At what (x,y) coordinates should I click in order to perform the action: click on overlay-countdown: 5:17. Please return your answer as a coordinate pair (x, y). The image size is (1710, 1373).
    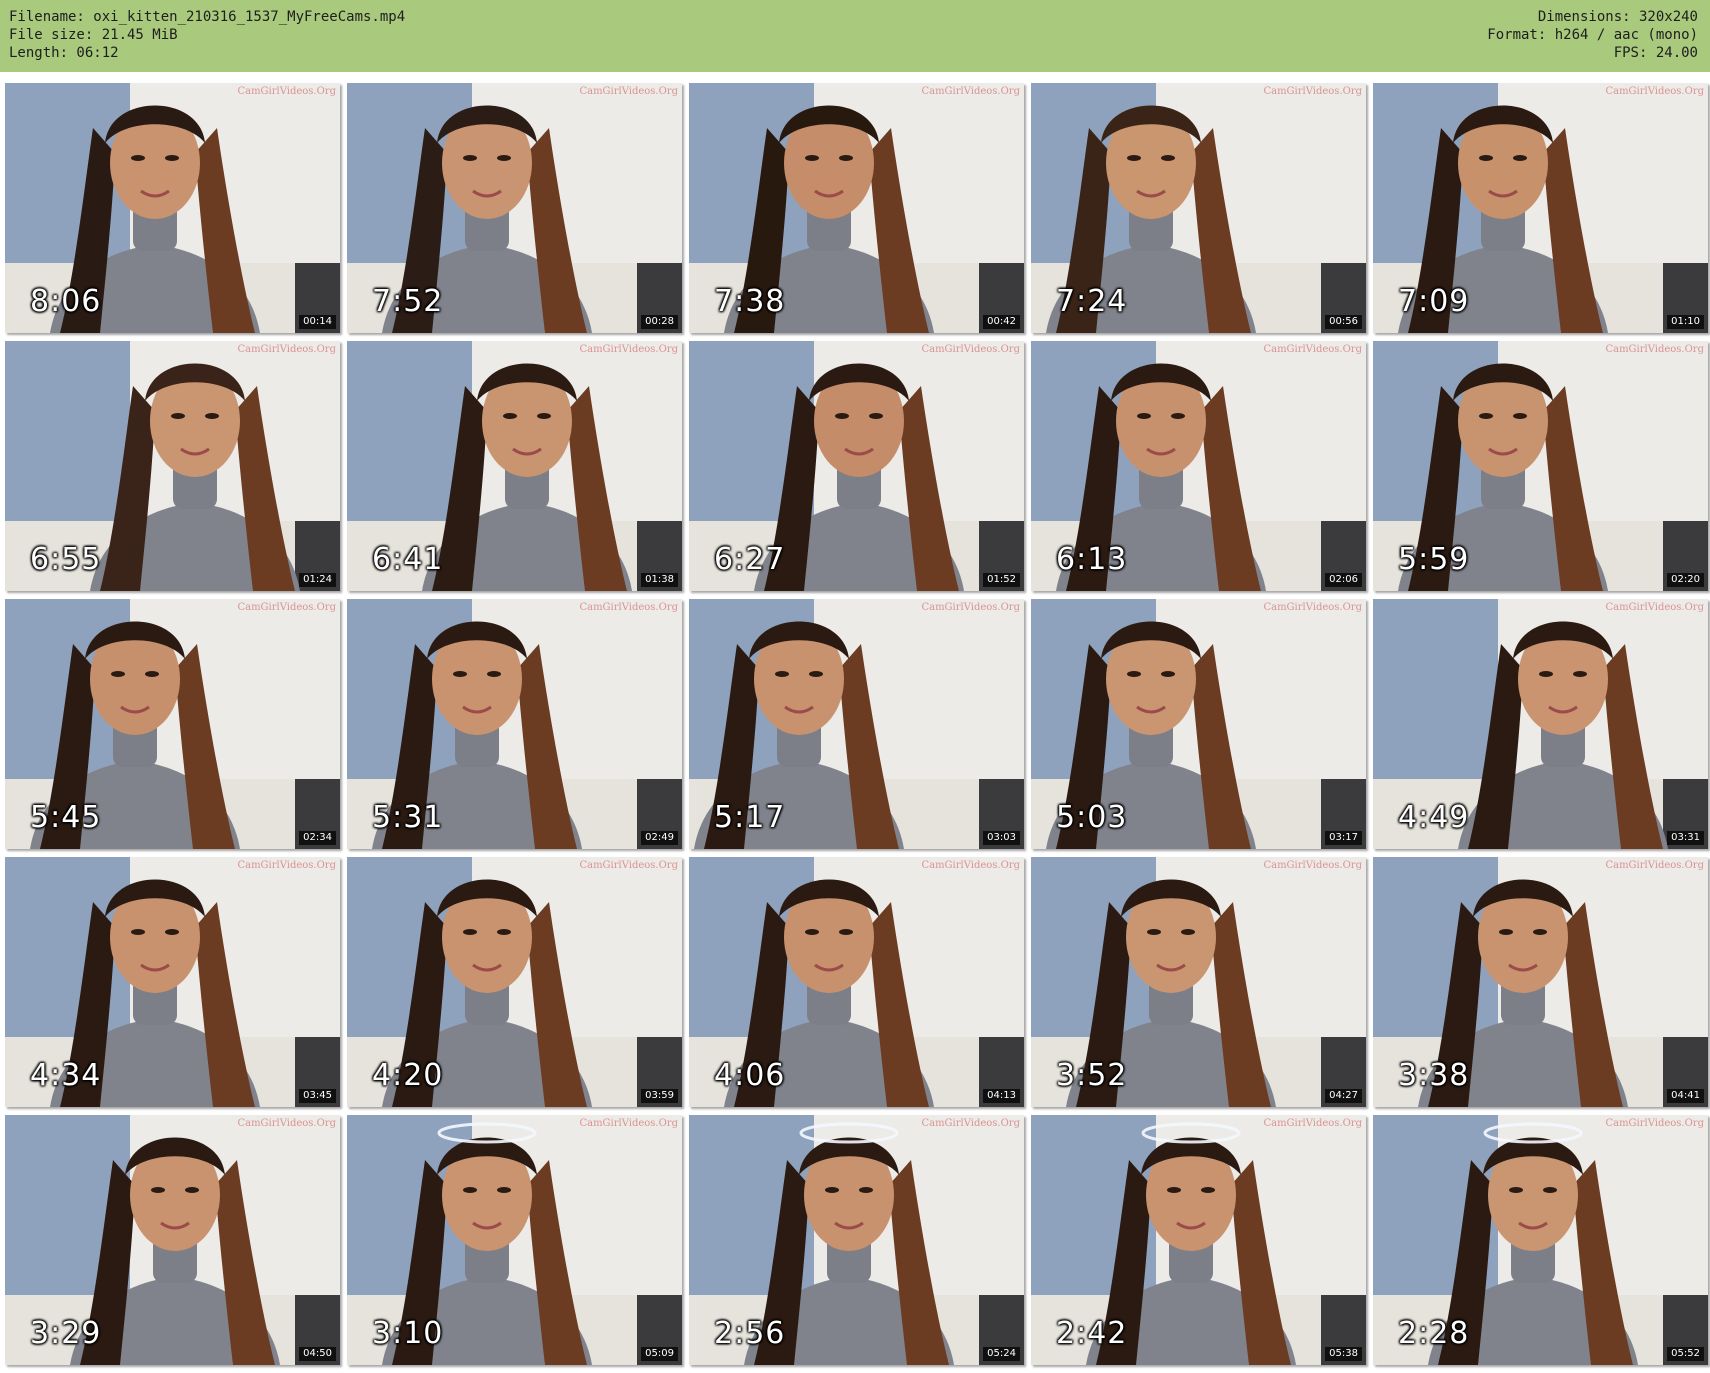
    Looking at the image, I should click on (750, 817).